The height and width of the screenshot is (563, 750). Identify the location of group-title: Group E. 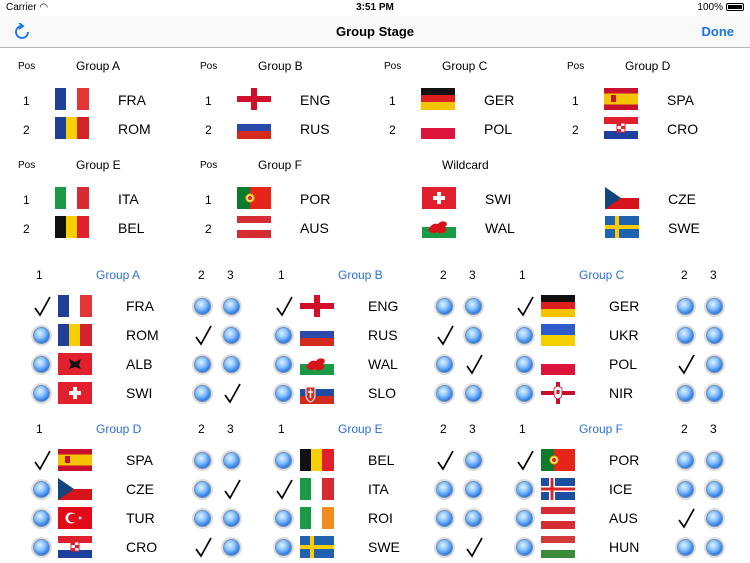
(360, 429).